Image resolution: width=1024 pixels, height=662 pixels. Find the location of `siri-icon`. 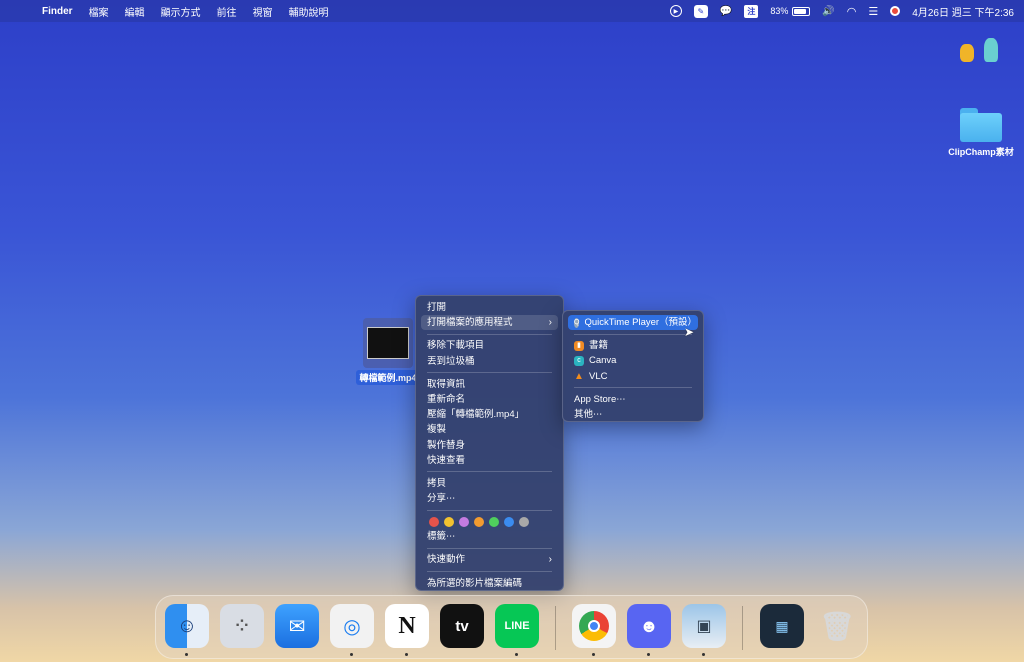

siri-icon is located at coordinates (895, 11).